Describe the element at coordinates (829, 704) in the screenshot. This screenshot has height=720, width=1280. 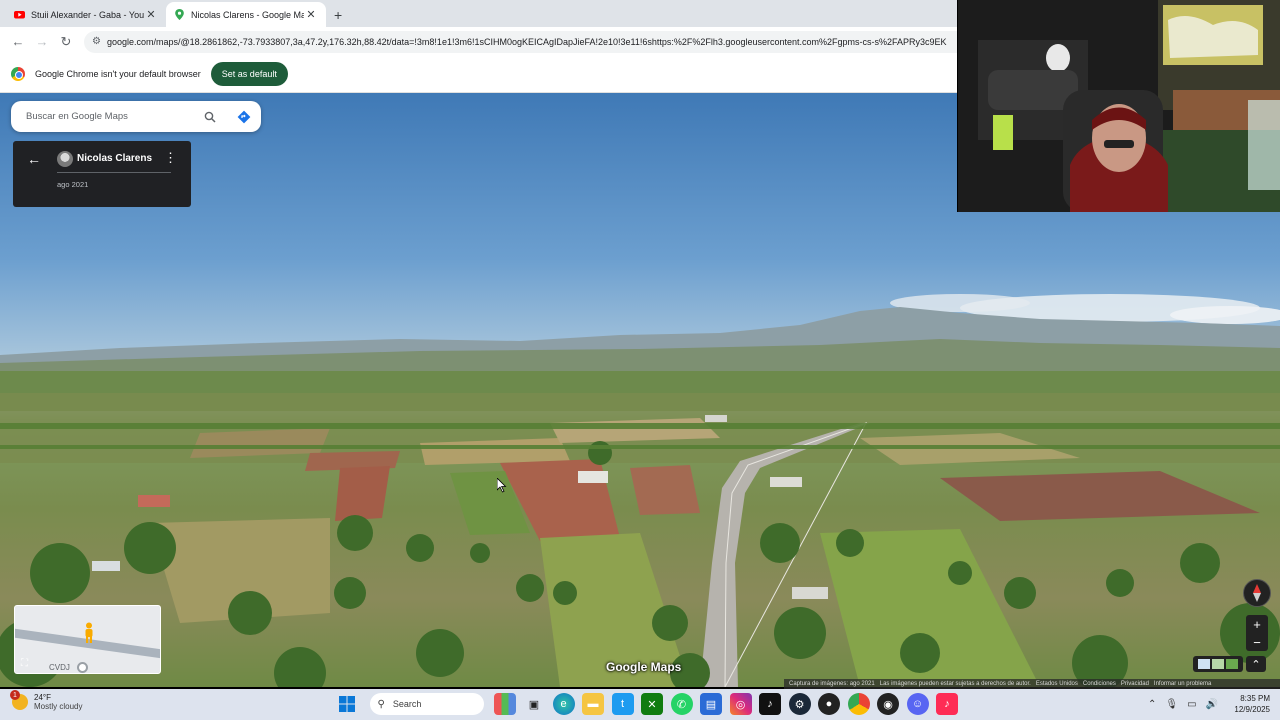
I see `obs-icon: ●` at that location.